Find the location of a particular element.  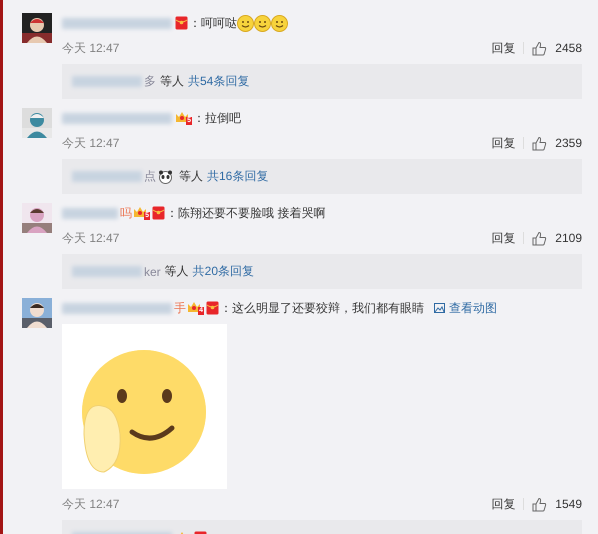

reply-preview: 多 等人 共54条回复 is located at coordinates (322, 81).